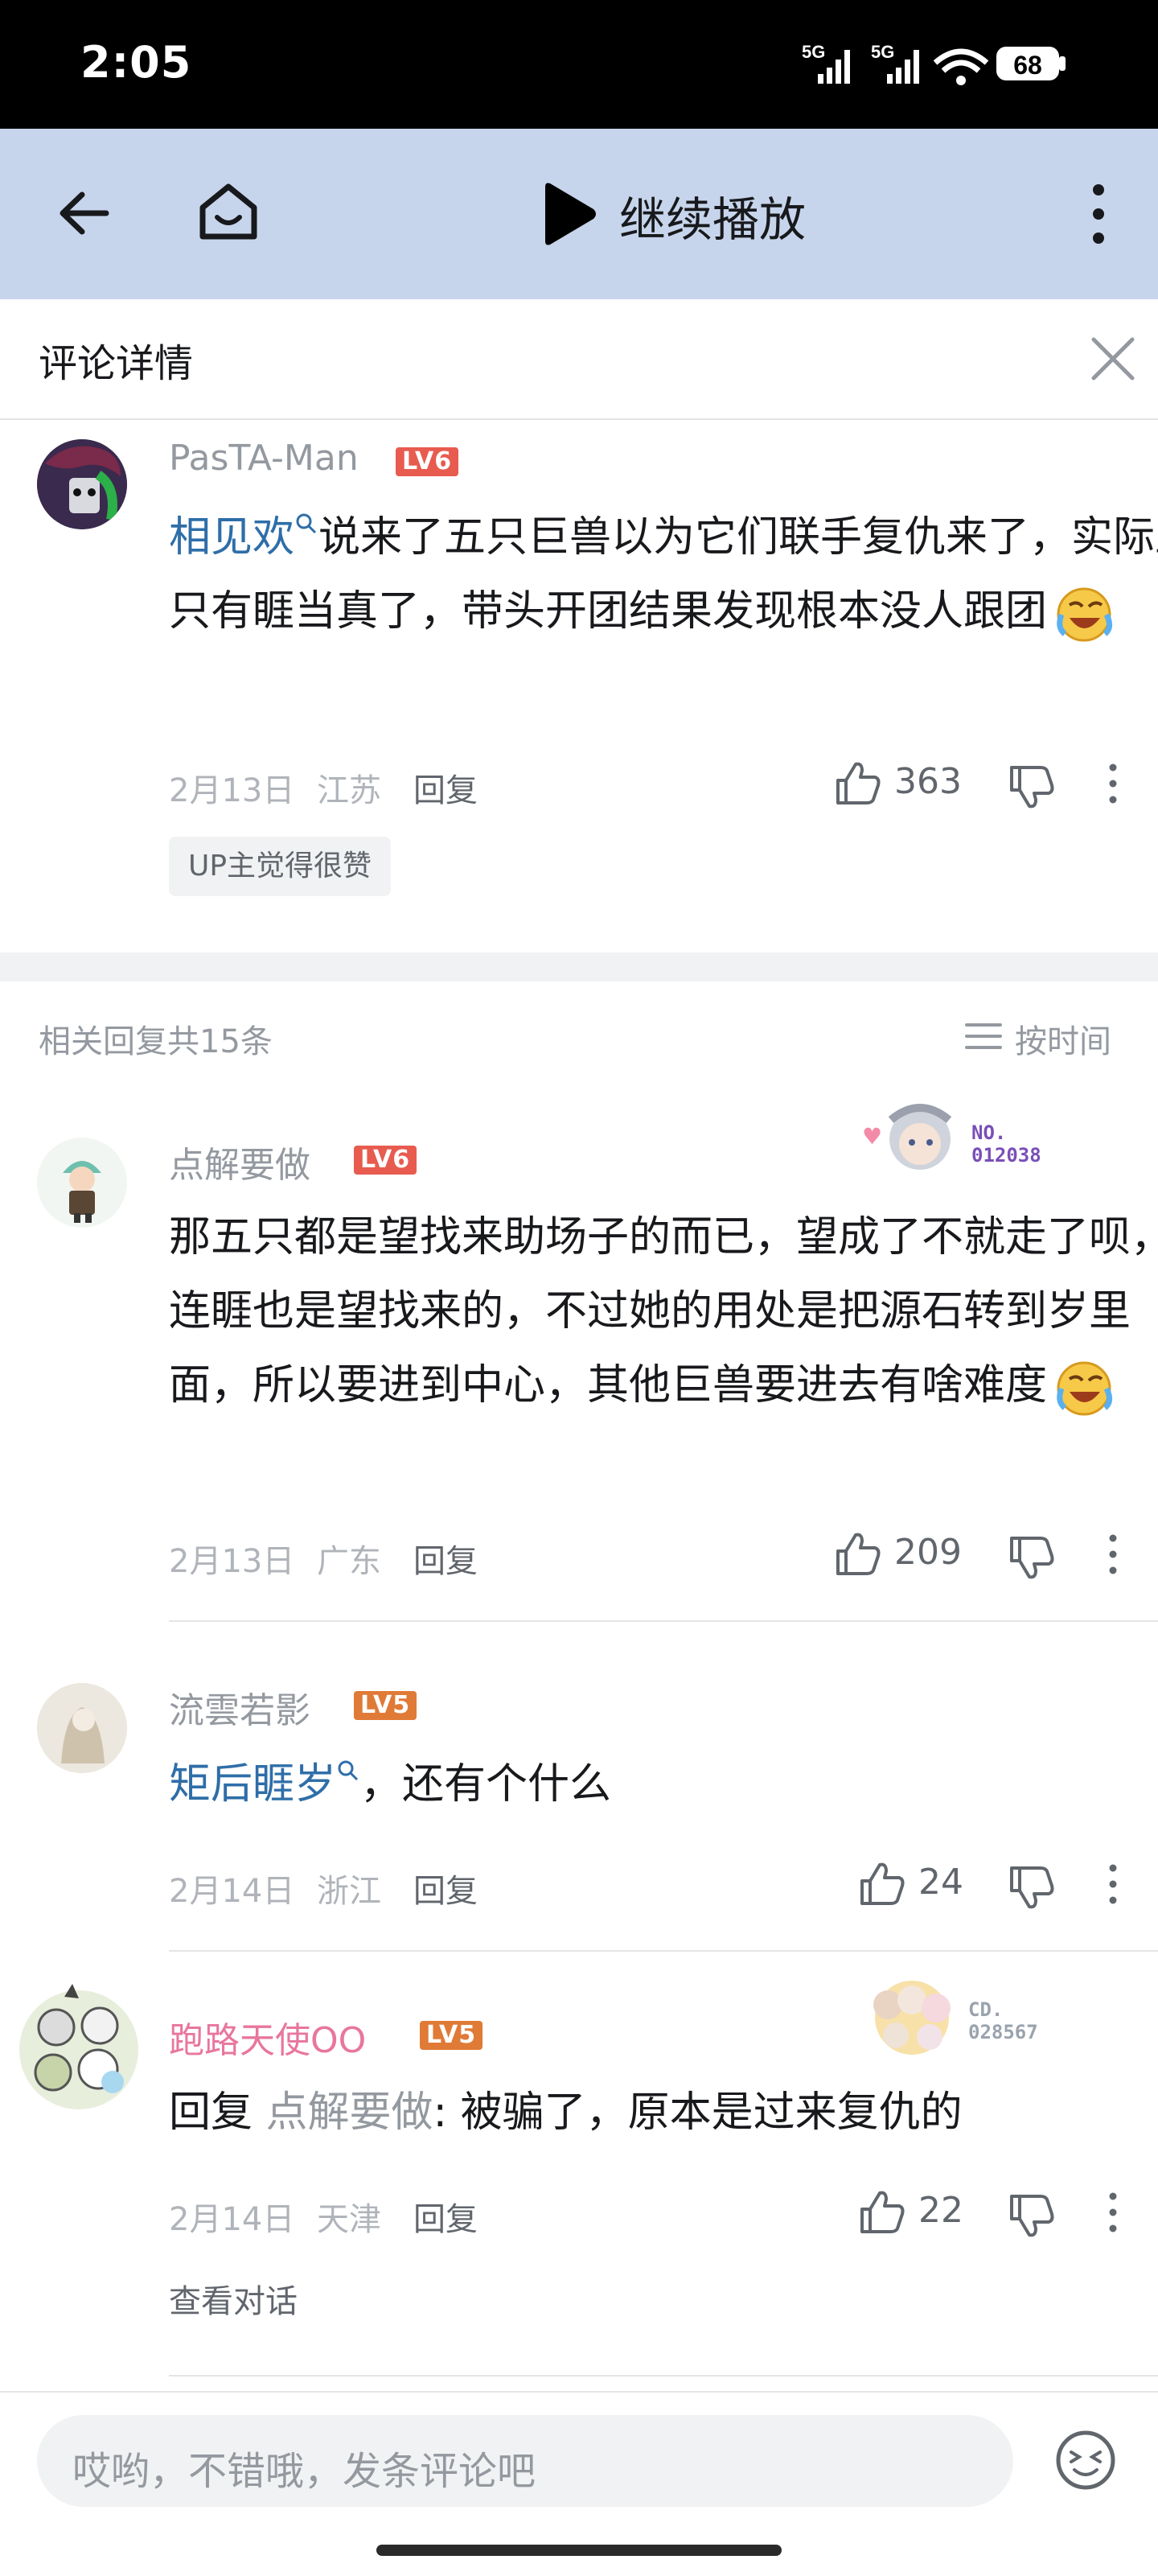 Image resolution: width=1158 pixels, height=2576 pixels. What do you see at coordinates (928, 1552) in the screenshot?
I see `like-count: 209` at bounding box center [928, 1552].